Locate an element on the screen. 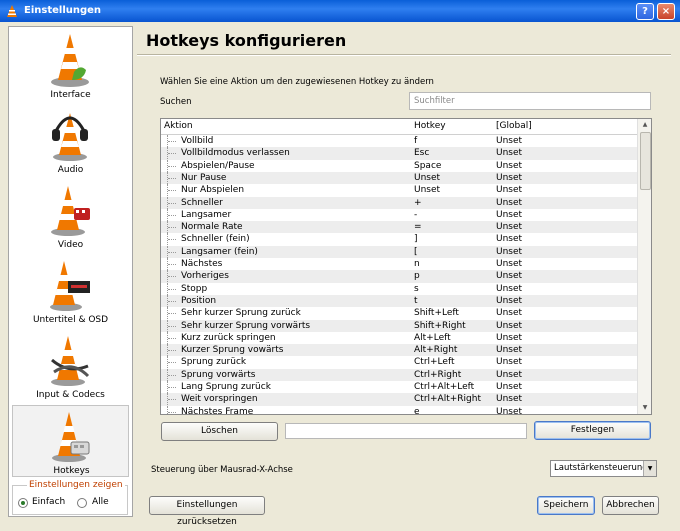 The image size is (680, 531). vlc-app-icon is located at coordinates (12, 11).